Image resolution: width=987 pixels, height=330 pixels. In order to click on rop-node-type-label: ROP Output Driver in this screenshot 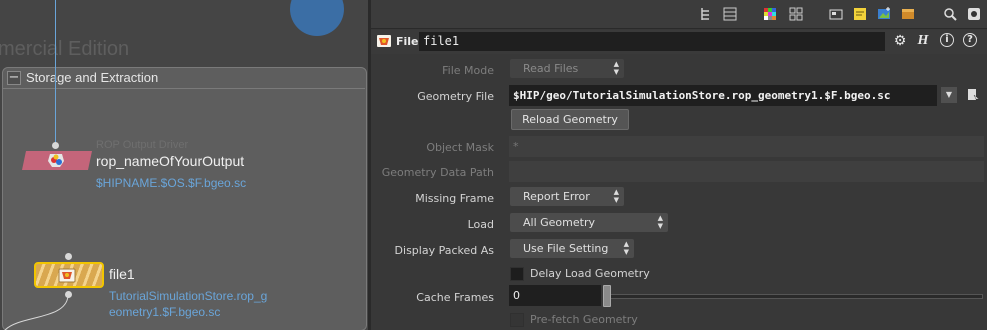, I will do `click(142, 145)`.